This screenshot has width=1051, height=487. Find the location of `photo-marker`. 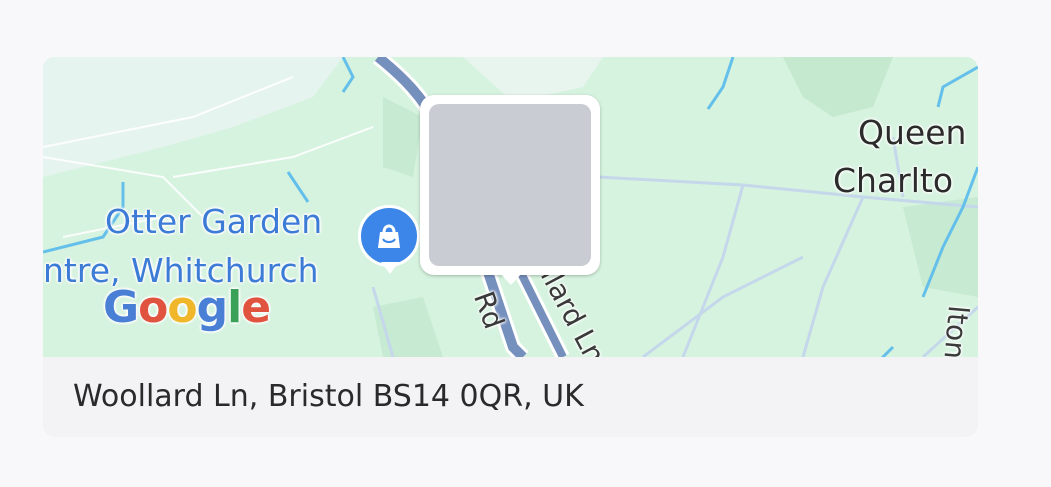

photo-marker is located at coordinates (510, 190).